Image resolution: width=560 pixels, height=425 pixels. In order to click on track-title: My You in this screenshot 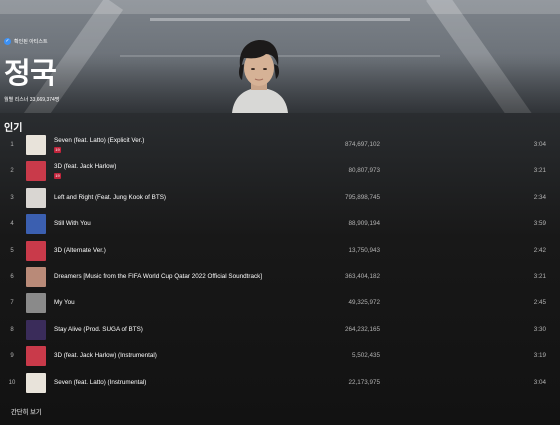, I will do `click(64, 302)`.